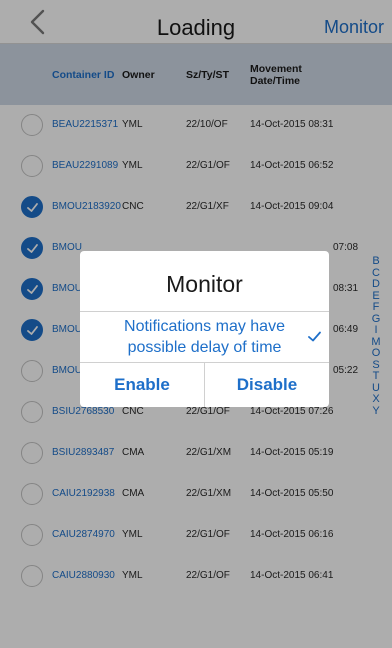 Image resolution: width=392 pixels, height=648 pixels. I want to click on enable-button: Enable, so click(142, 385).